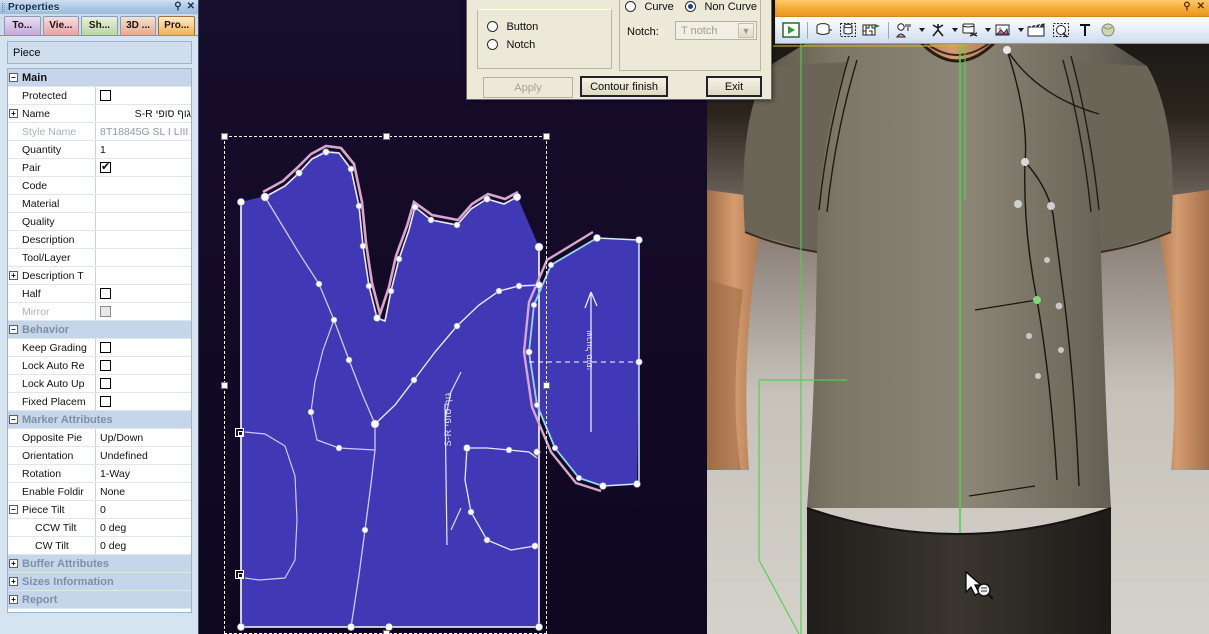 The height and width of the screenshot is (634, 1209). I want to click on property-row-cw-tilt: CW Tilt 0 deg, so click(99, 546).